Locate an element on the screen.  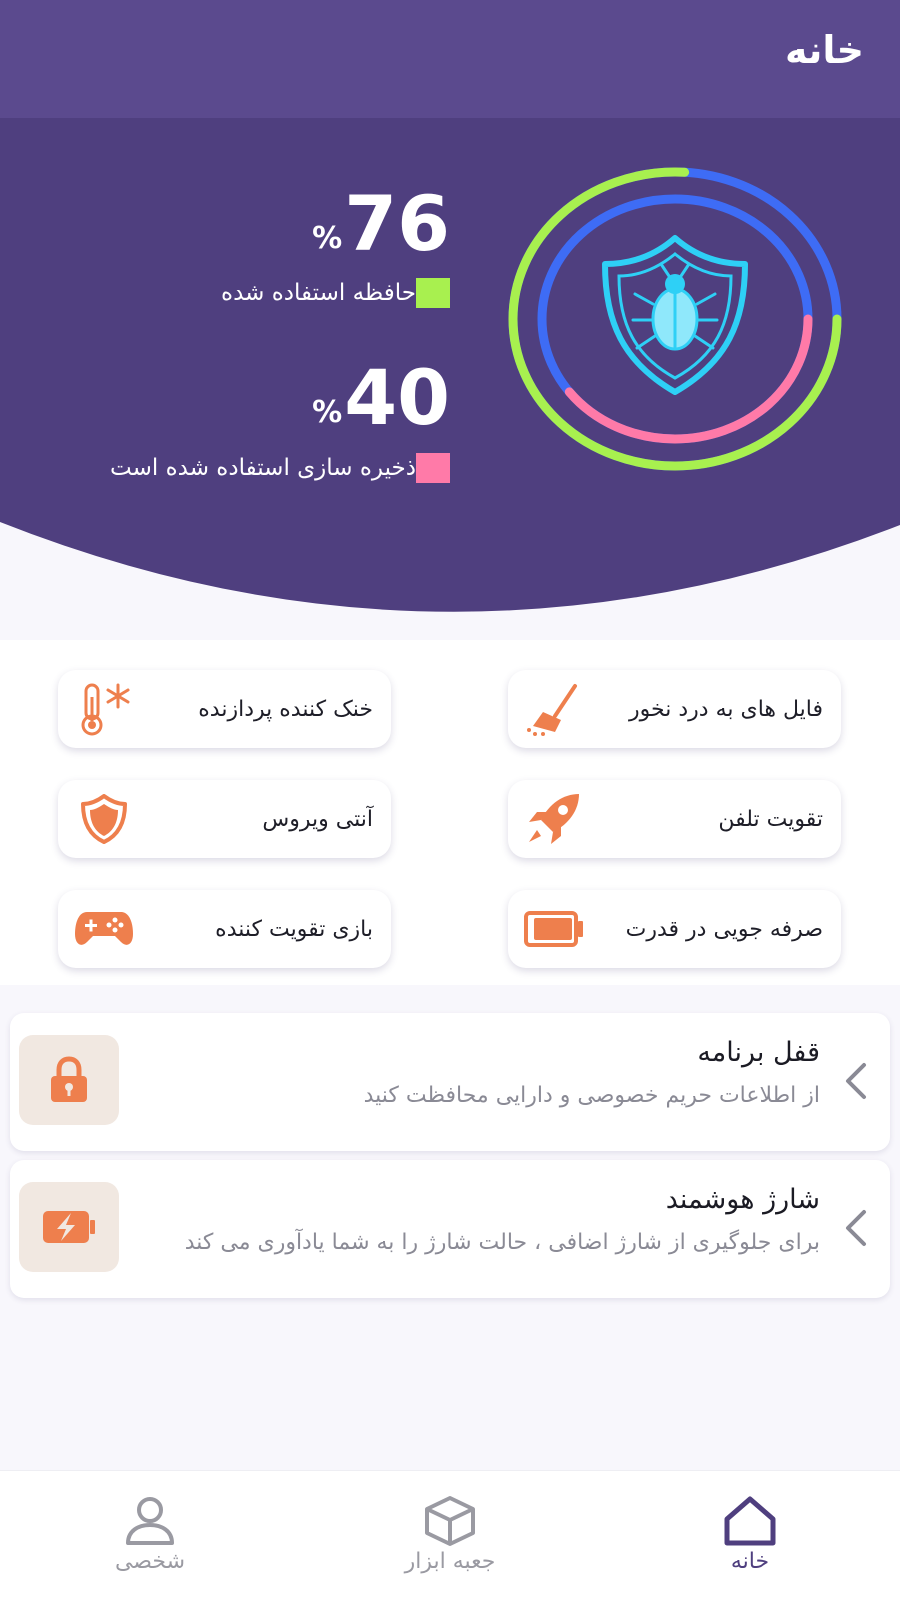
memory-legend-swatch is located at coordinates (433, 293).